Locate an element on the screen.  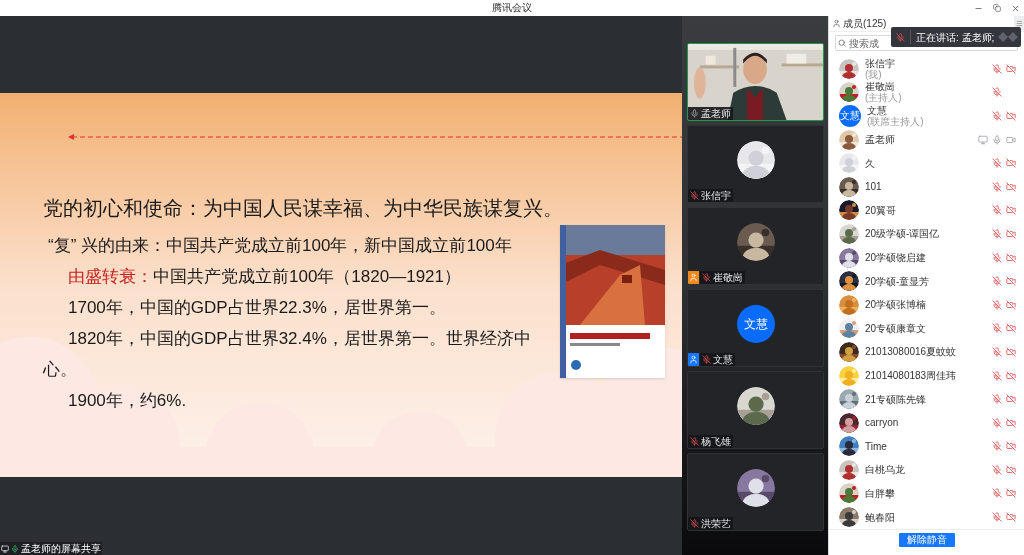
member-name: 20级学硕-谭国亿 is located at coordinates (903, 234).